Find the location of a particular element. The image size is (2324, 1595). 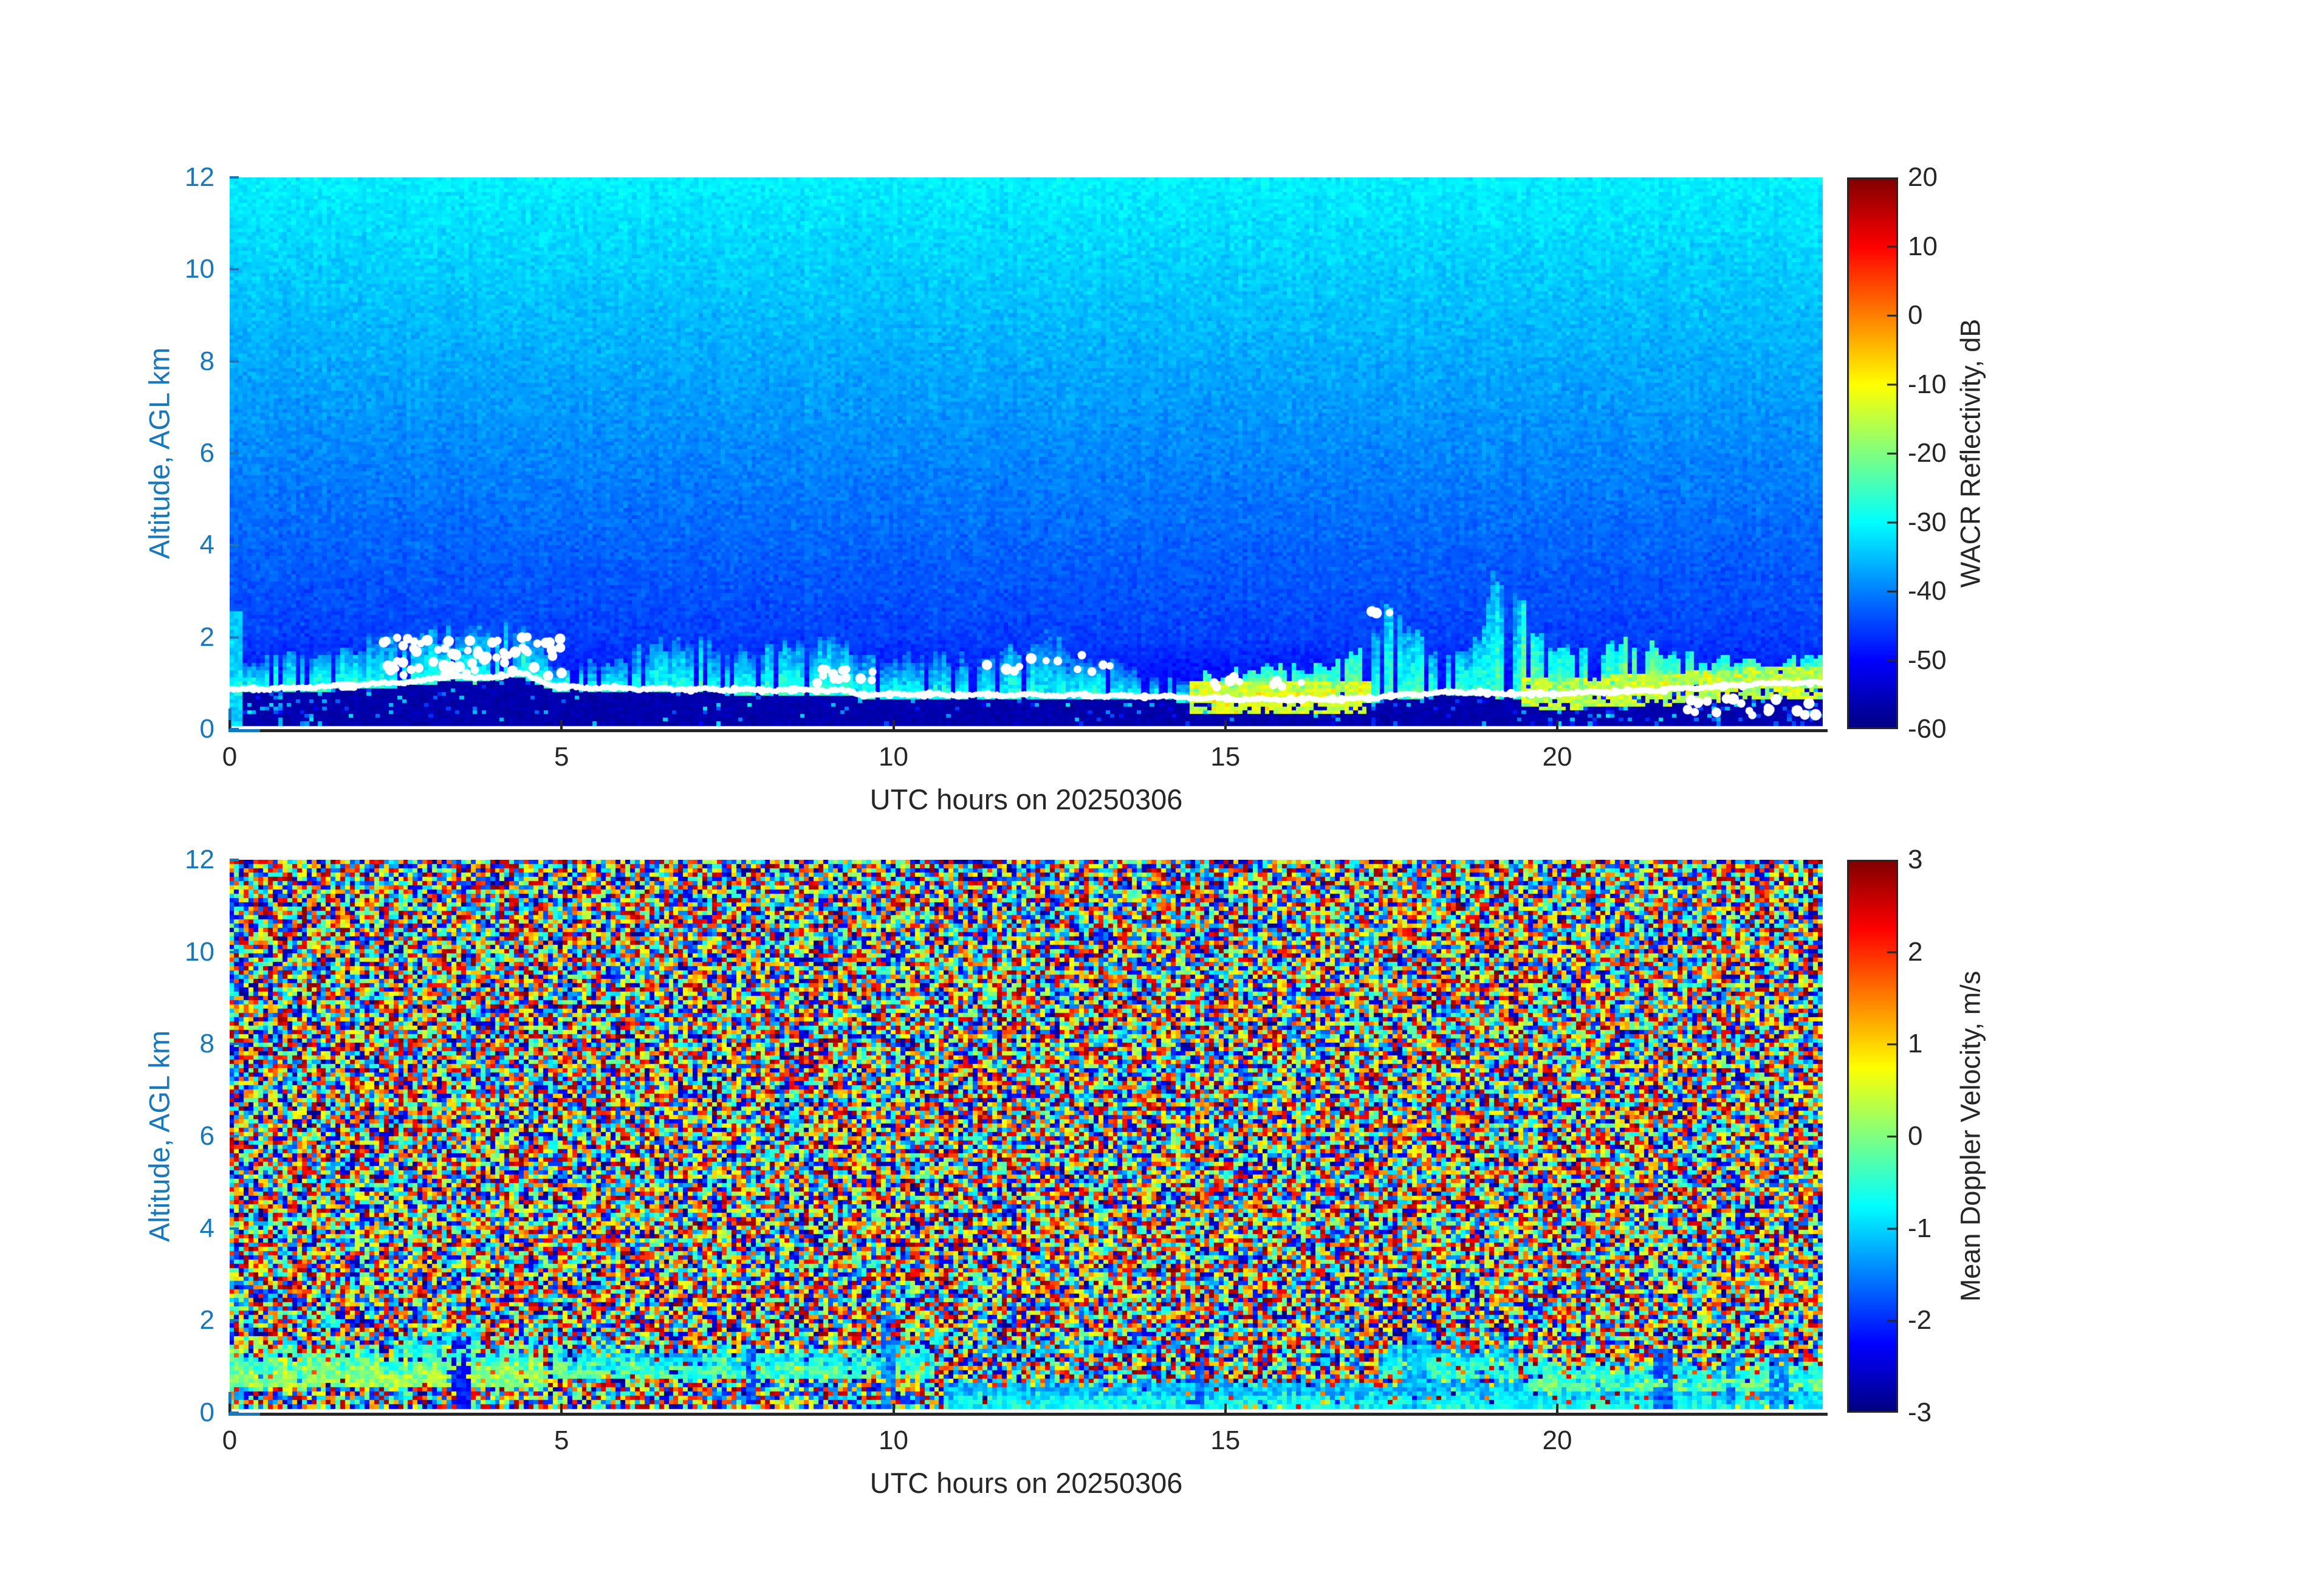

colorbar-tick-label: 3 is located at coordinates (1915, 859).